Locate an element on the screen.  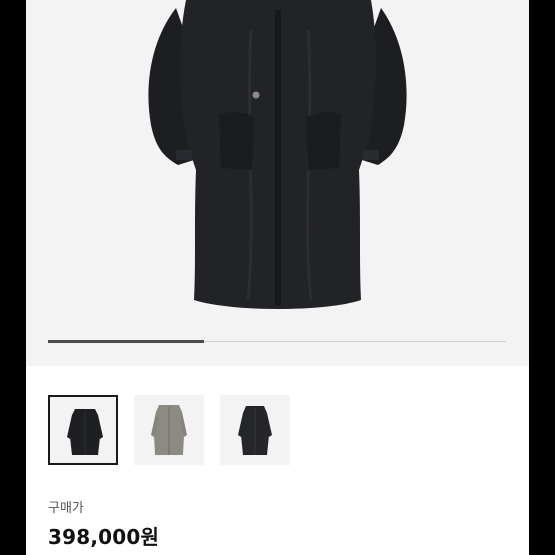
gallery-progress-fill is located at coordinates (126, 341).